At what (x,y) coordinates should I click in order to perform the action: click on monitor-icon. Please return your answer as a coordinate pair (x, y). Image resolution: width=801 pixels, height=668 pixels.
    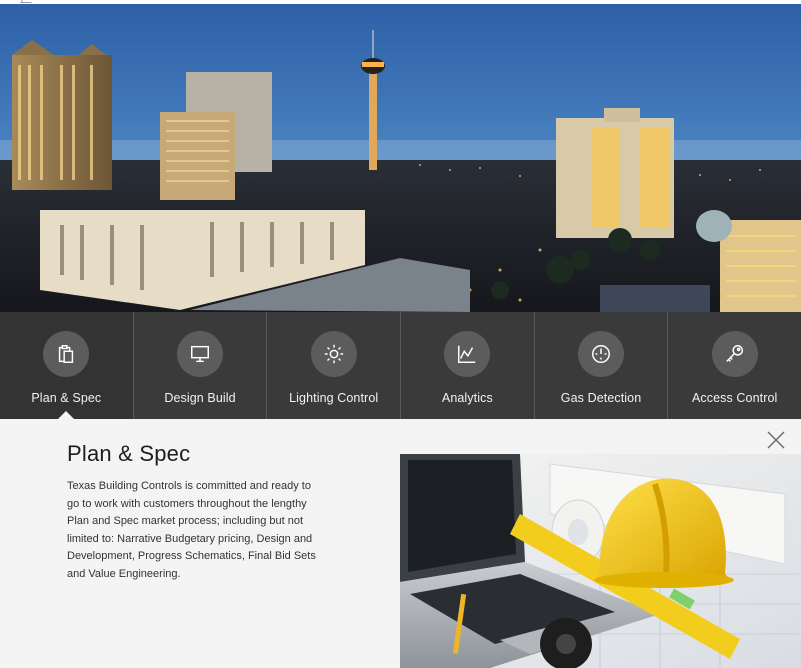
    Looking at the image, I should click on (200, 354).